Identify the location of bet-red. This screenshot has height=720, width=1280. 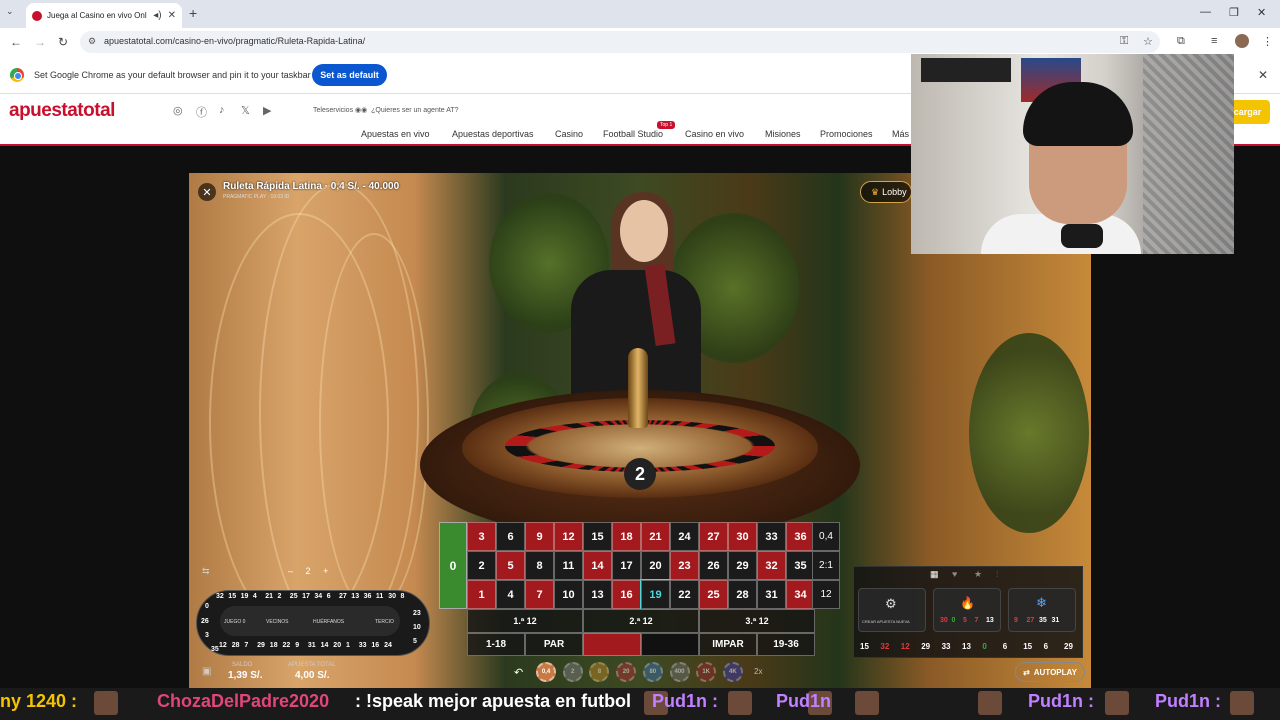
(612, 644).